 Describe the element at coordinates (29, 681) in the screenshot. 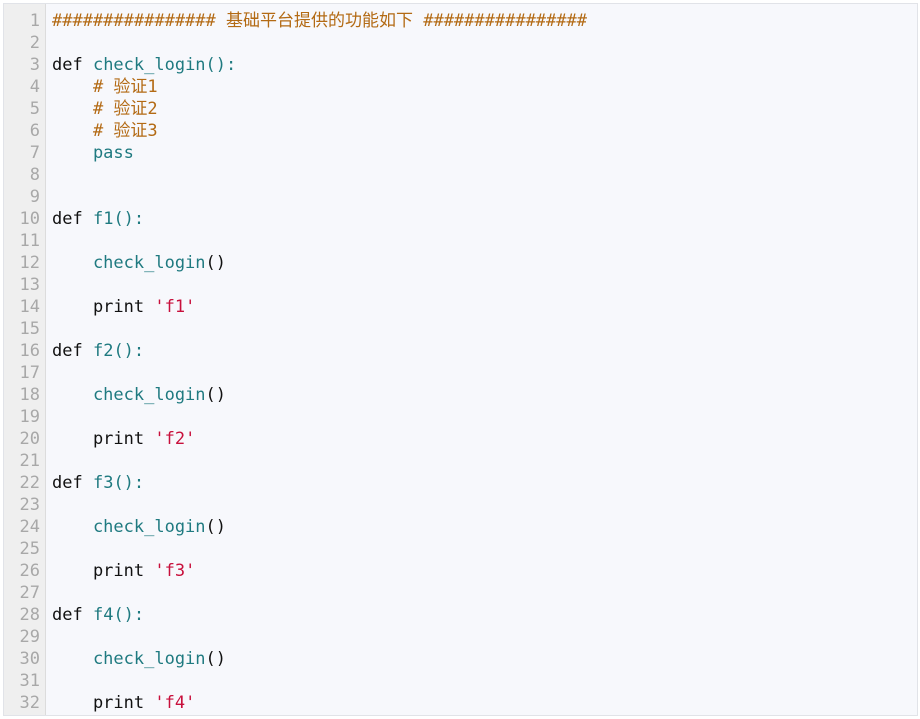

I see `line-number: 31` at that location.